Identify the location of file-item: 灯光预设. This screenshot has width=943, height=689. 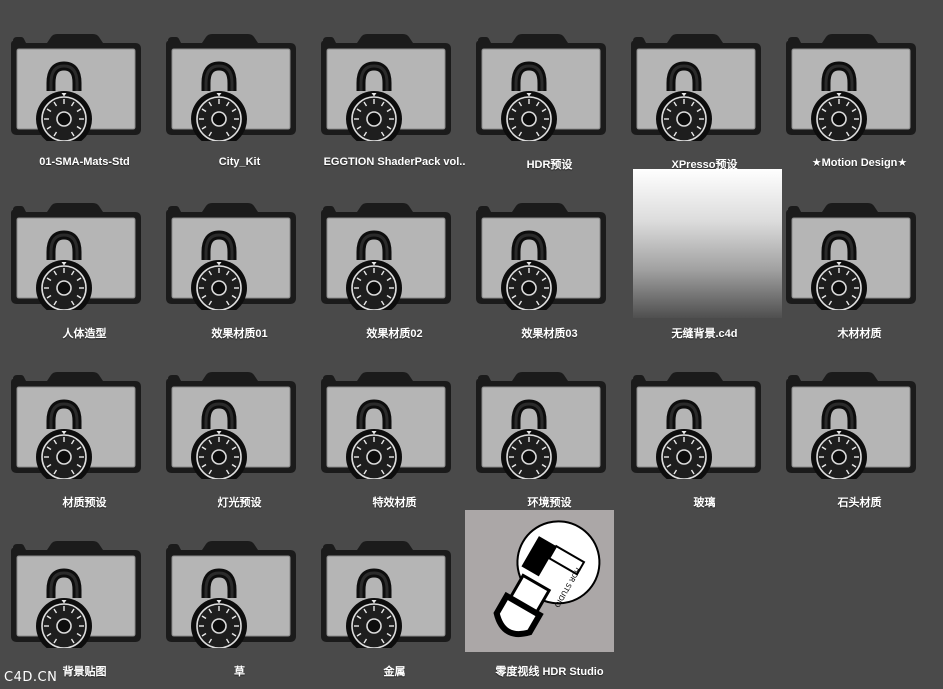
(239, 429).